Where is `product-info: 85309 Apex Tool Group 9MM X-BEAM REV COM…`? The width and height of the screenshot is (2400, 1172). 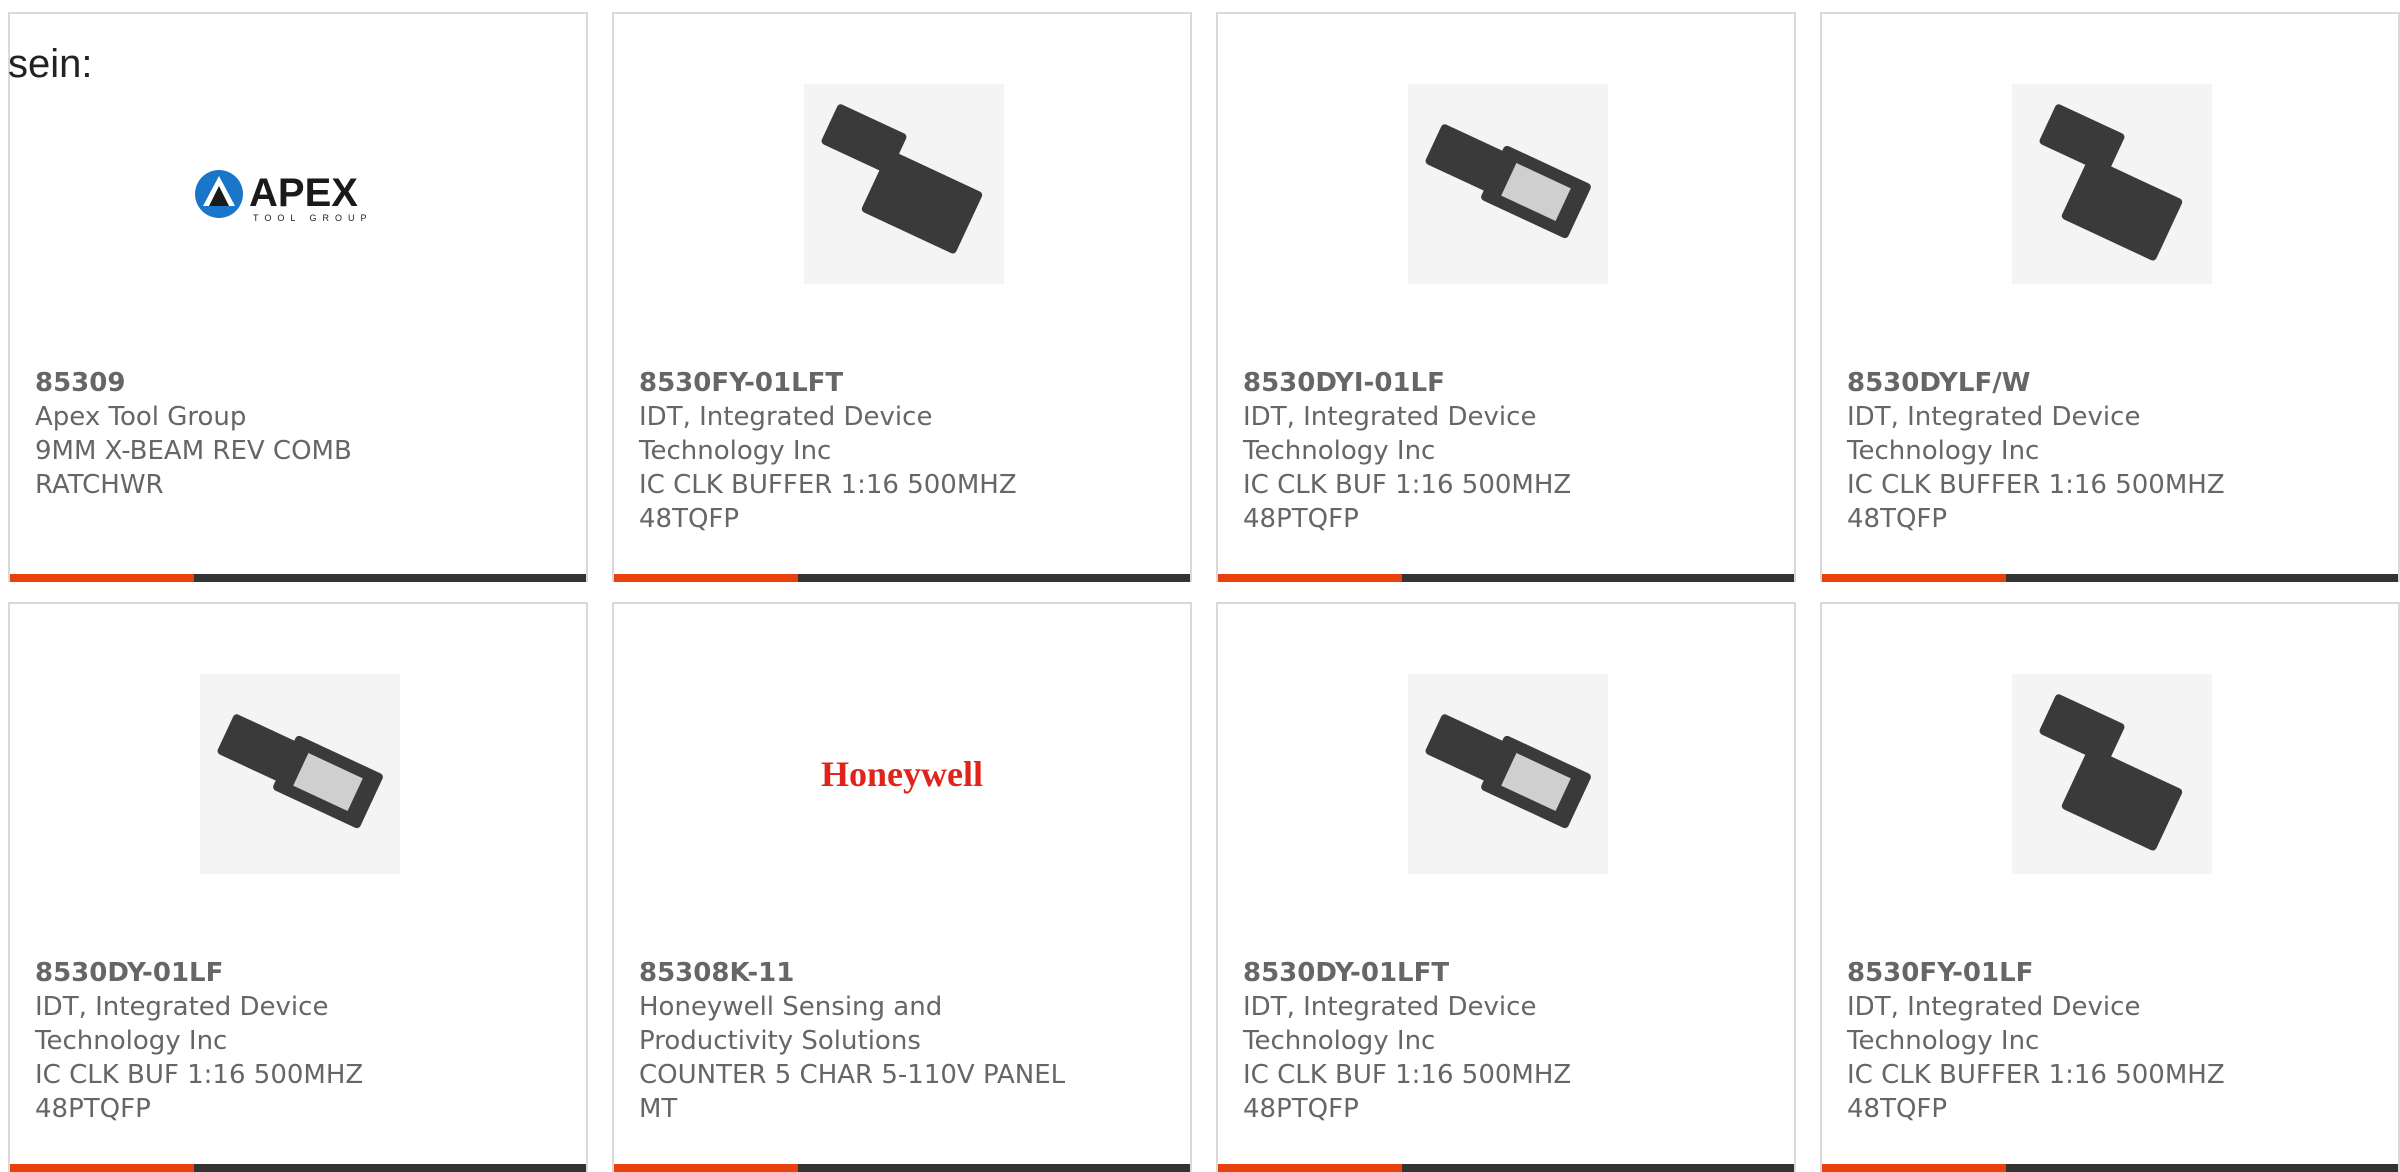
product-info: 85309 Apex Tool Group 9MM X-BEAM REV COM… is located at coordinates (255, 434).